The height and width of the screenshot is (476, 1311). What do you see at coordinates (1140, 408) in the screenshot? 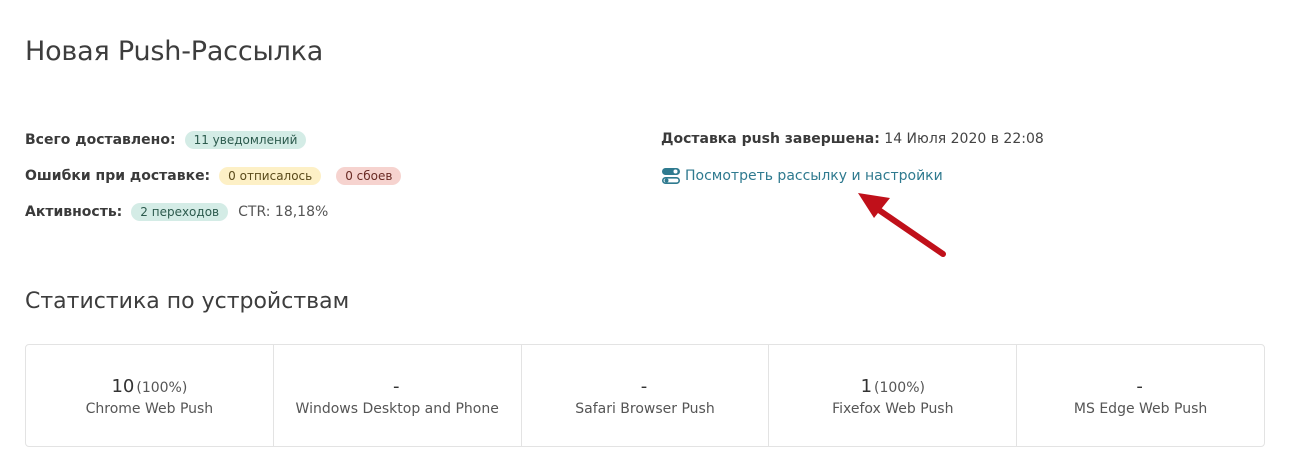
I see `device-name: MS Edge Web Push` at bounding box center [1140, 408].